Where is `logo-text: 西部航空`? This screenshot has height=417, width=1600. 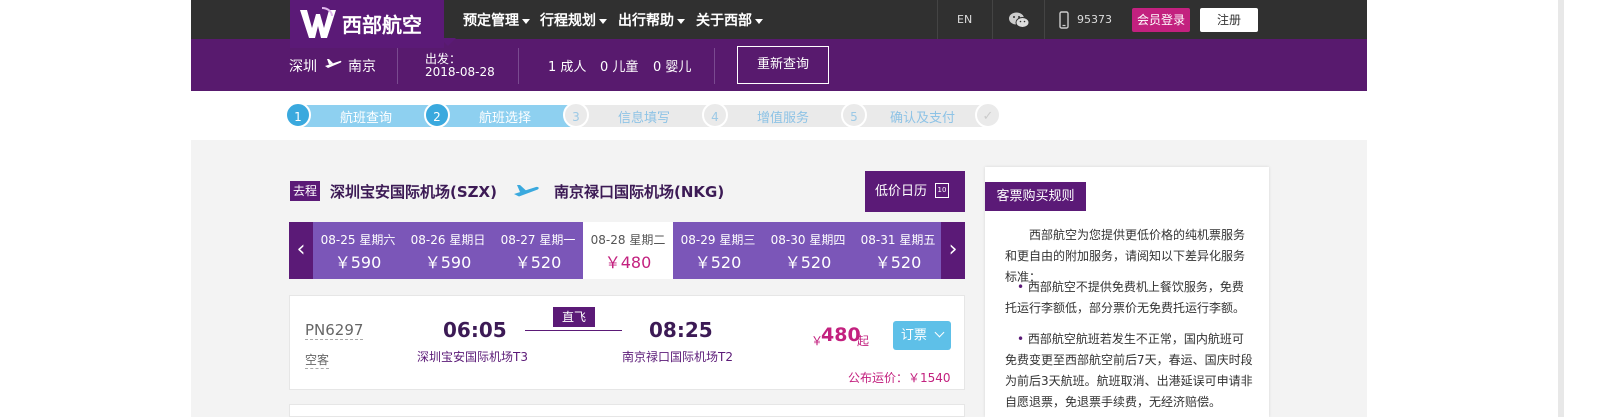
logo-text: 西部航空 is located at coordinates (382, 25).